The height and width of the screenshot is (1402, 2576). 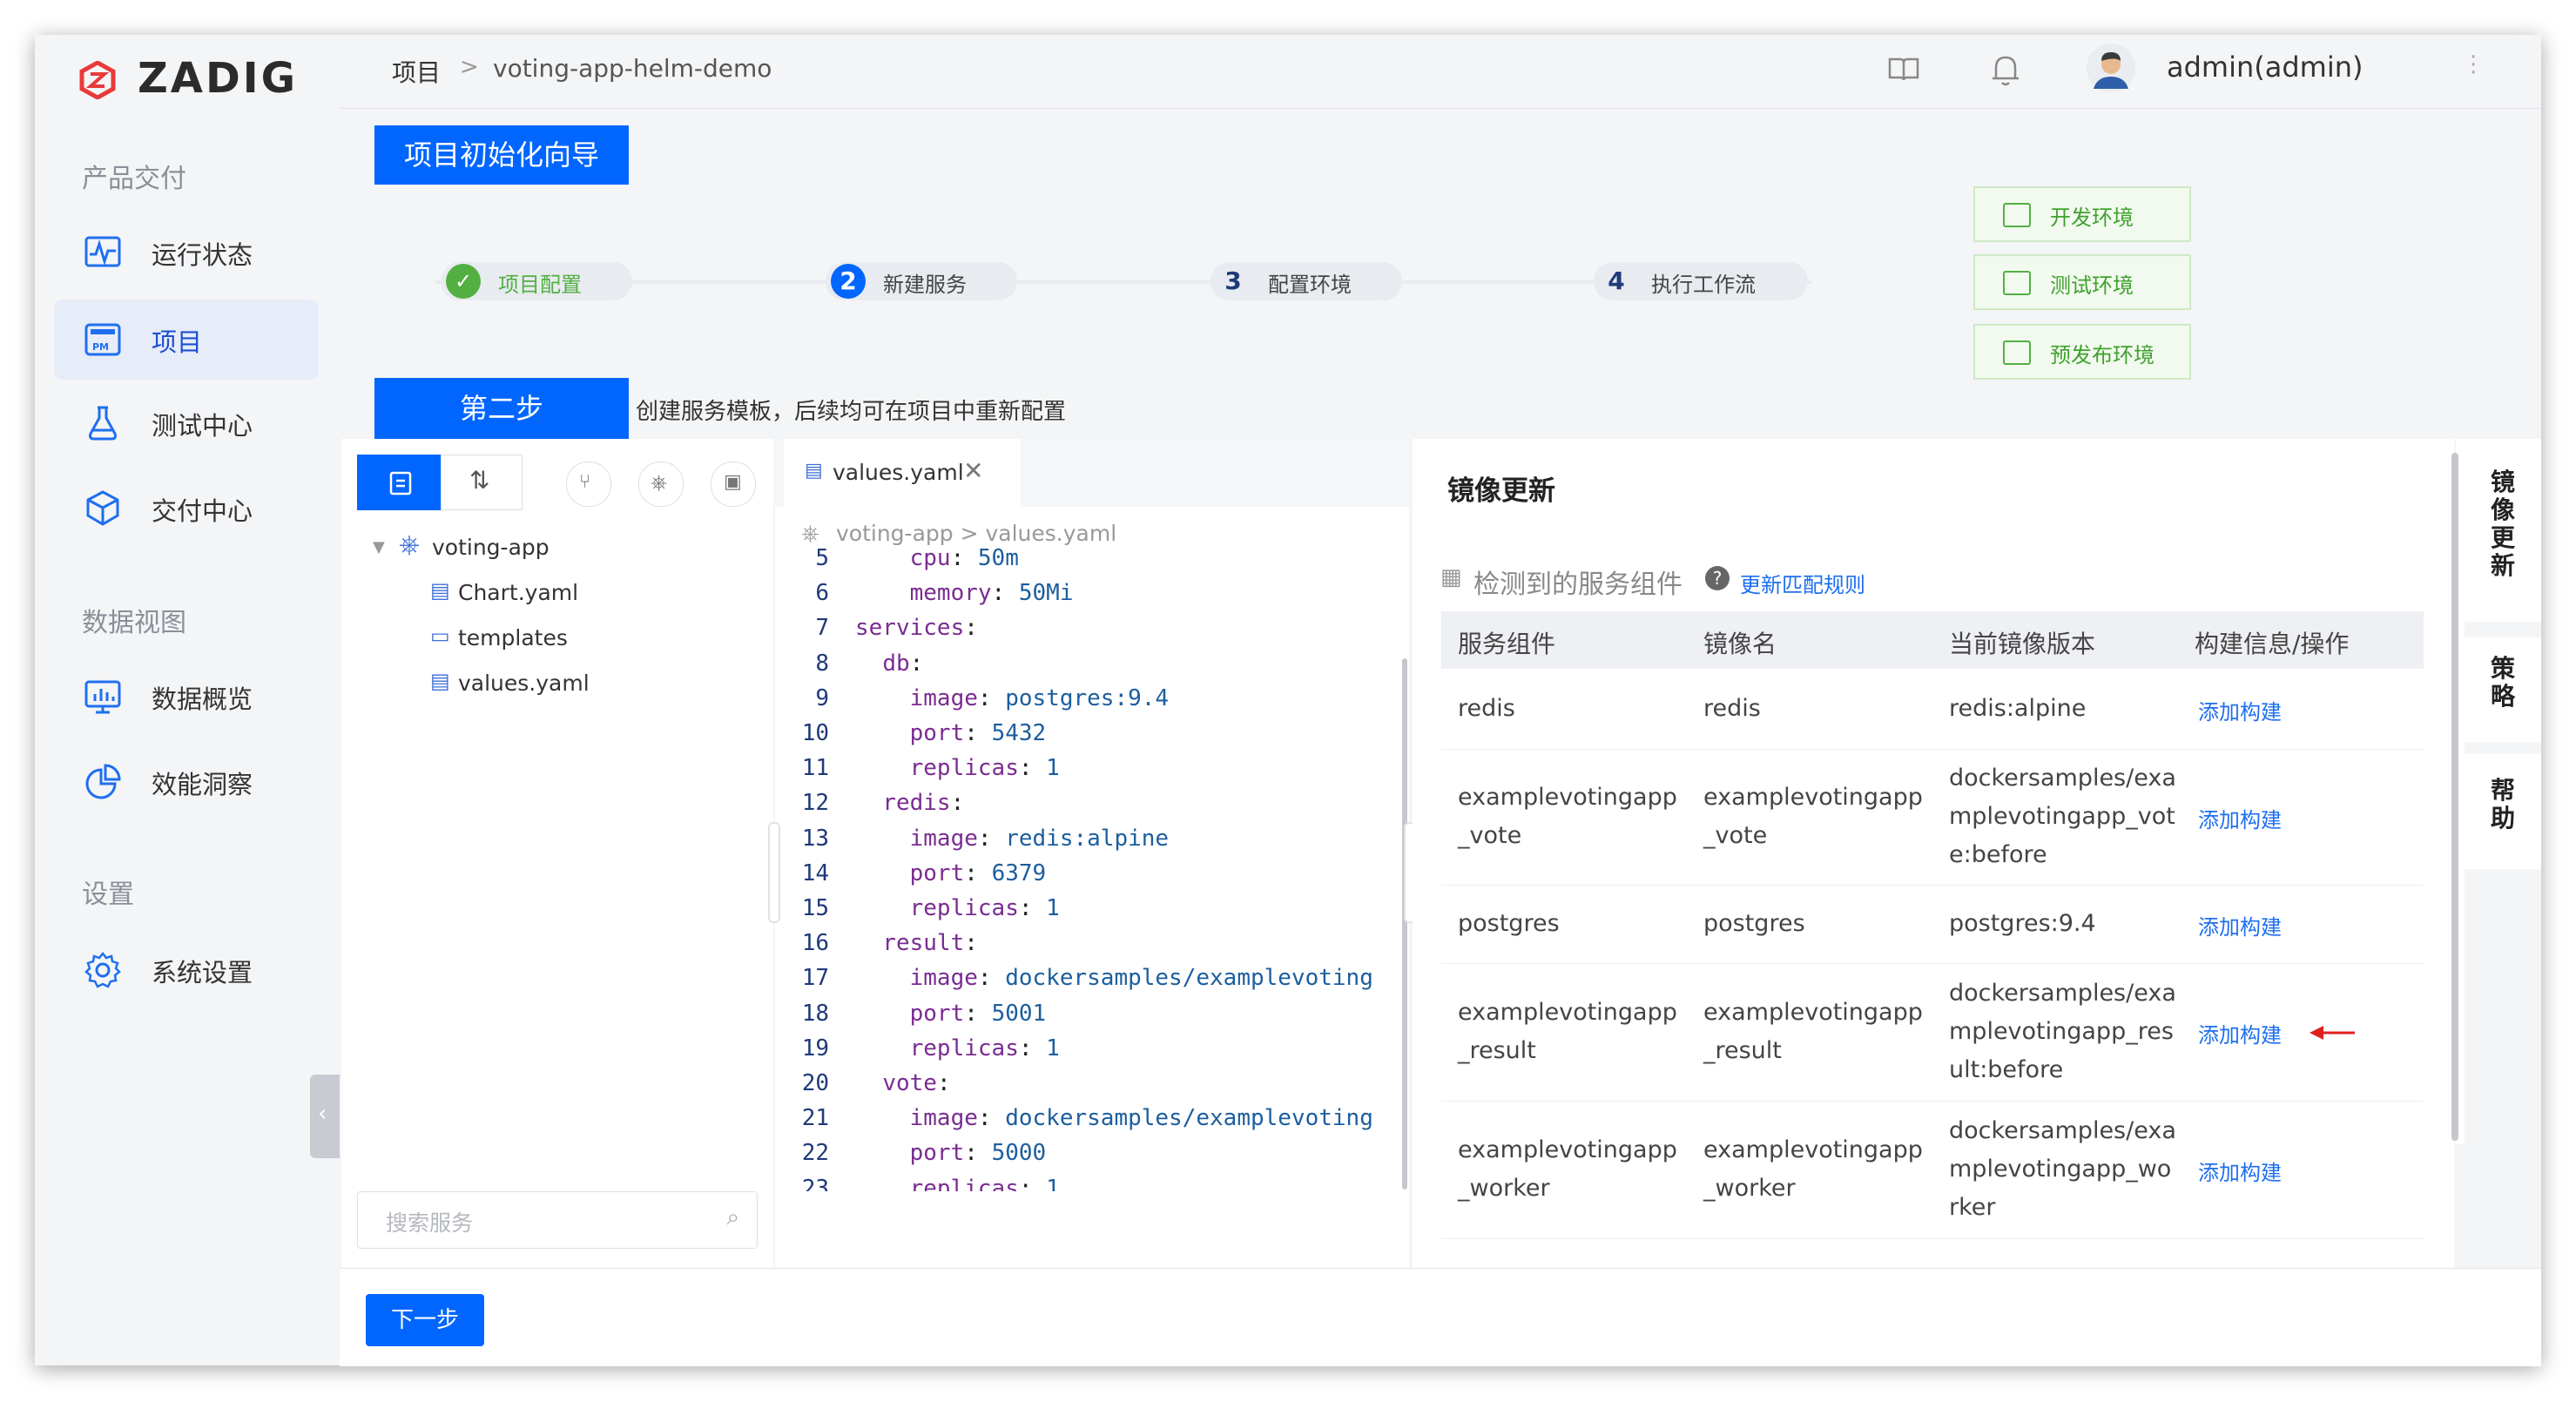 I want to click on close-icon: ✕, so click(x=973, y=471).